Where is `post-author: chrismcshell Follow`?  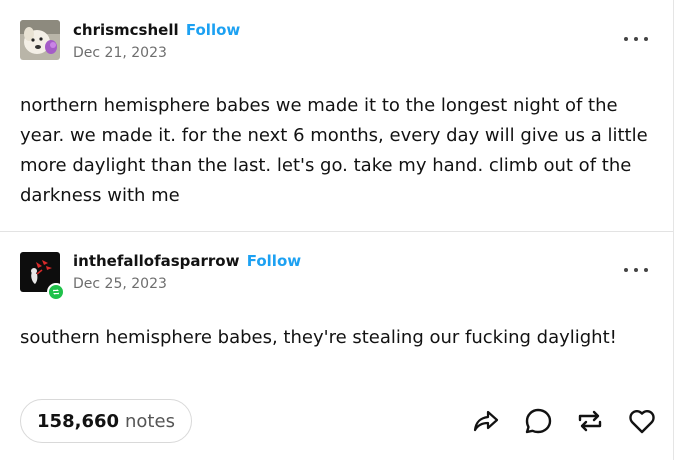 post-author: chrismcshell Follow is located at coordinates (156, 30).